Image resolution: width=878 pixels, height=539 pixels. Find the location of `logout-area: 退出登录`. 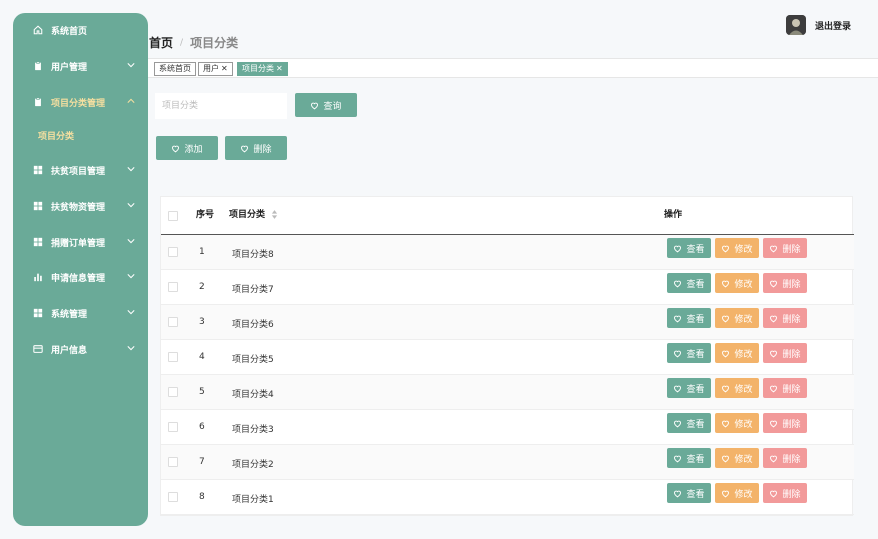

logout-area: 退出登录 is located at coordinates (818, 25).